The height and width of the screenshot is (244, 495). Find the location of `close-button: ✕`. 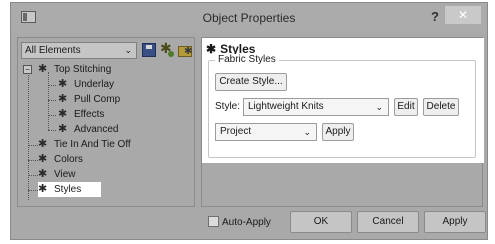

close-button: ✕ is located at coordinates (463, 15).